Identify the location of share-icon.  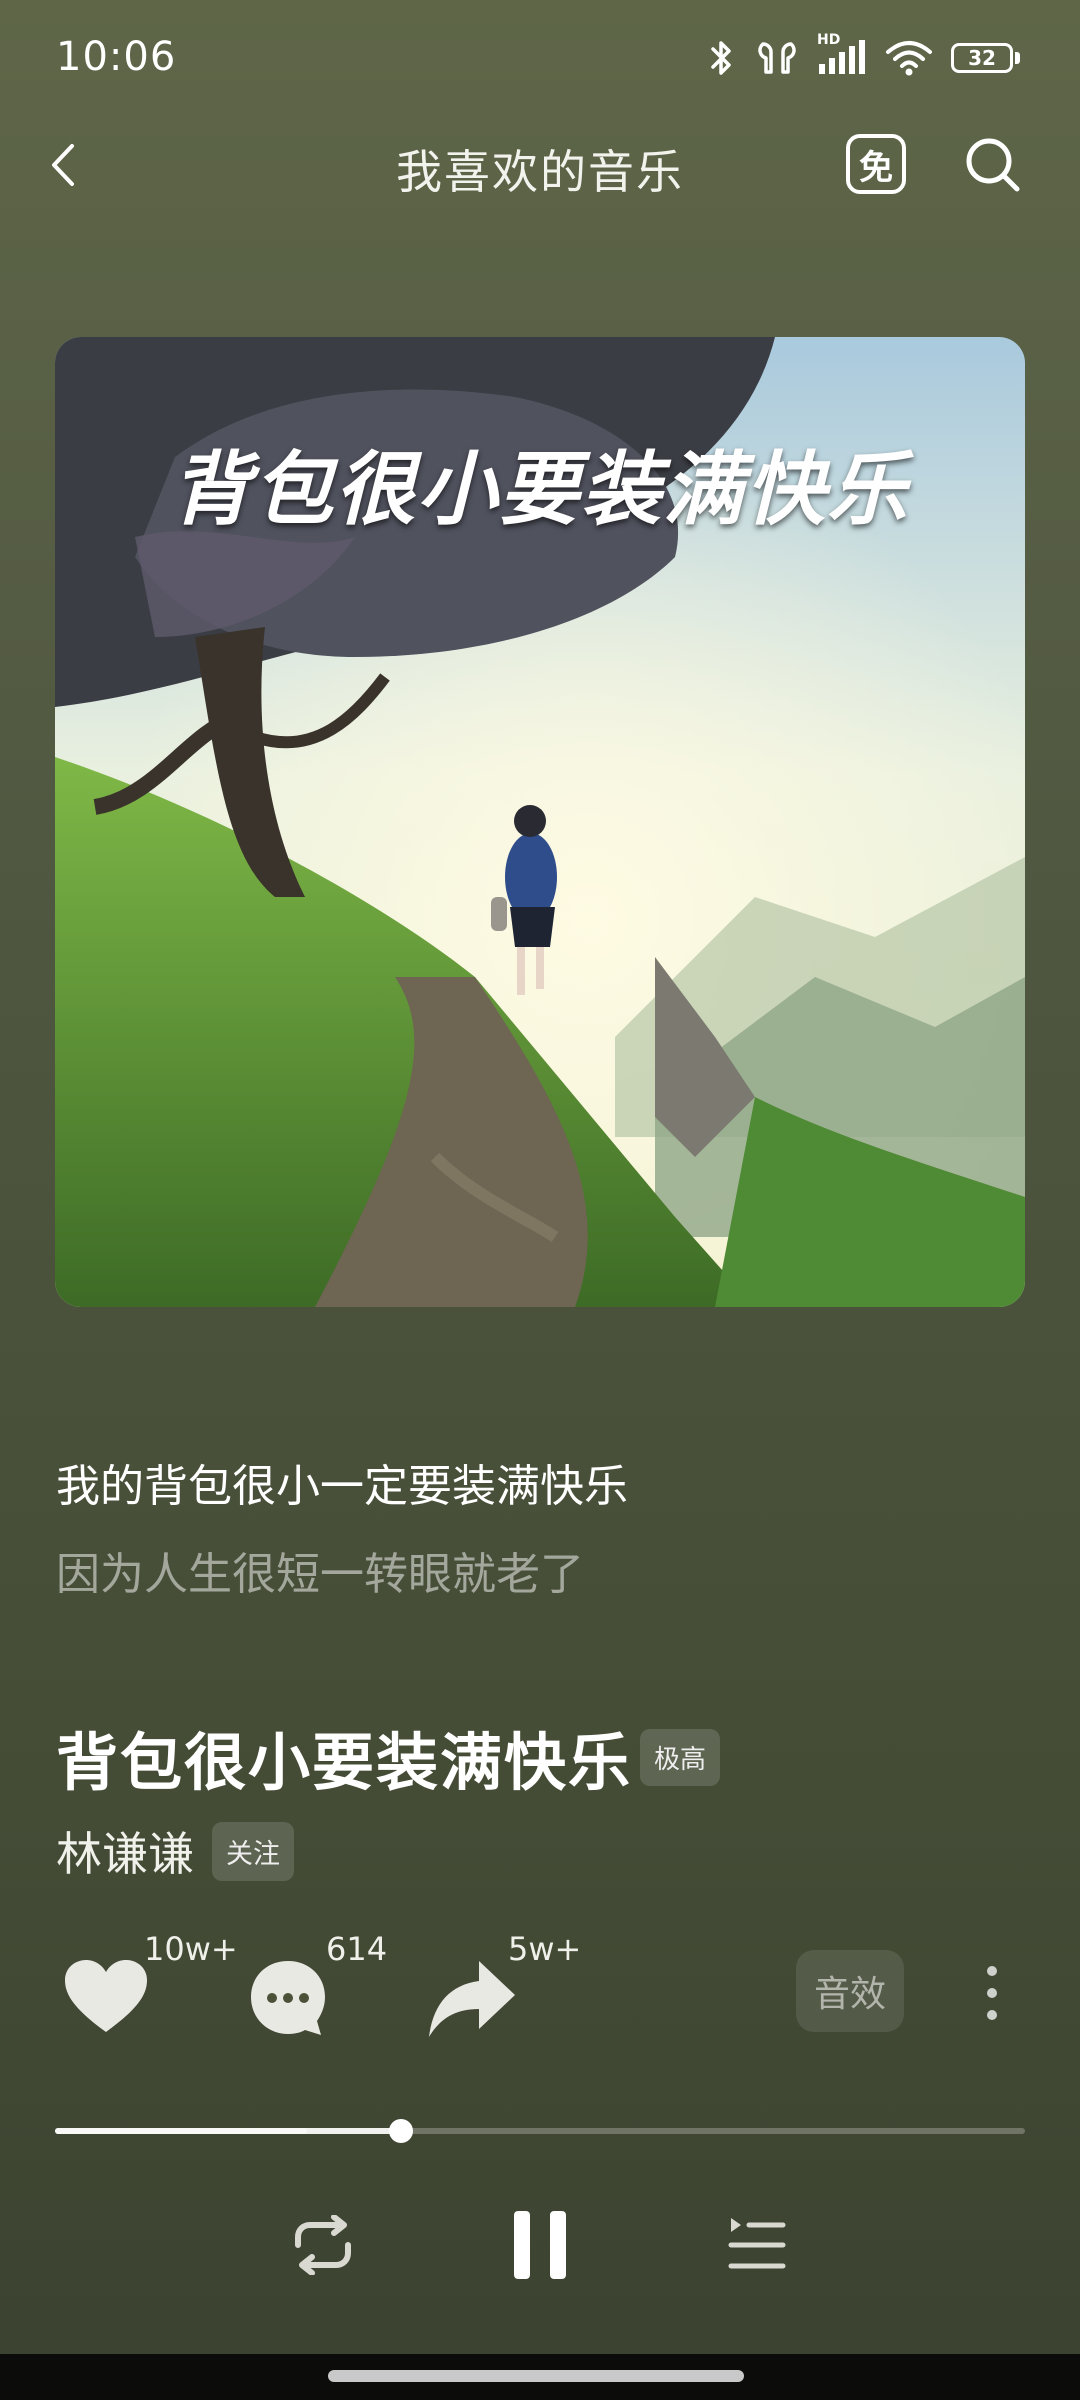
(472, 1999).